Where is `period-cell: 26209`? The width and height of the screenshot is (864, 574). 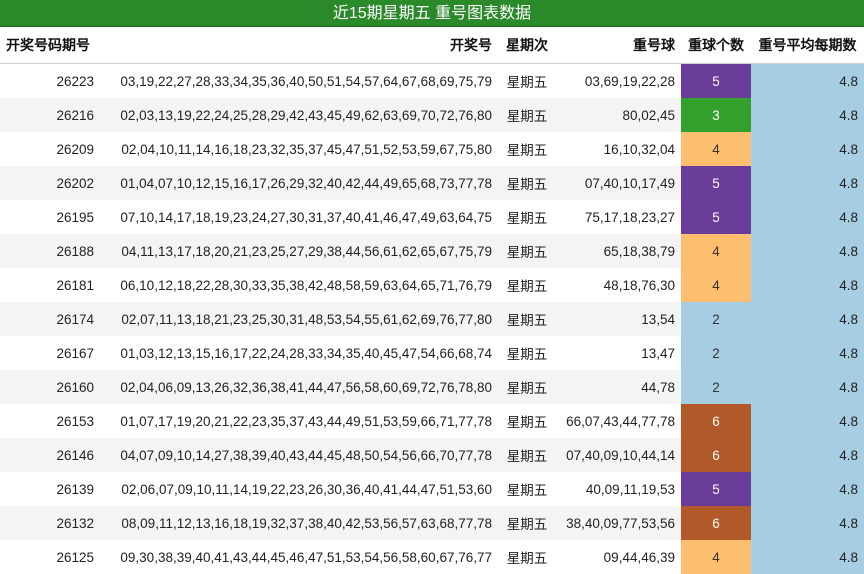 period-cell: 26209 is located at coordinates (75, 149).